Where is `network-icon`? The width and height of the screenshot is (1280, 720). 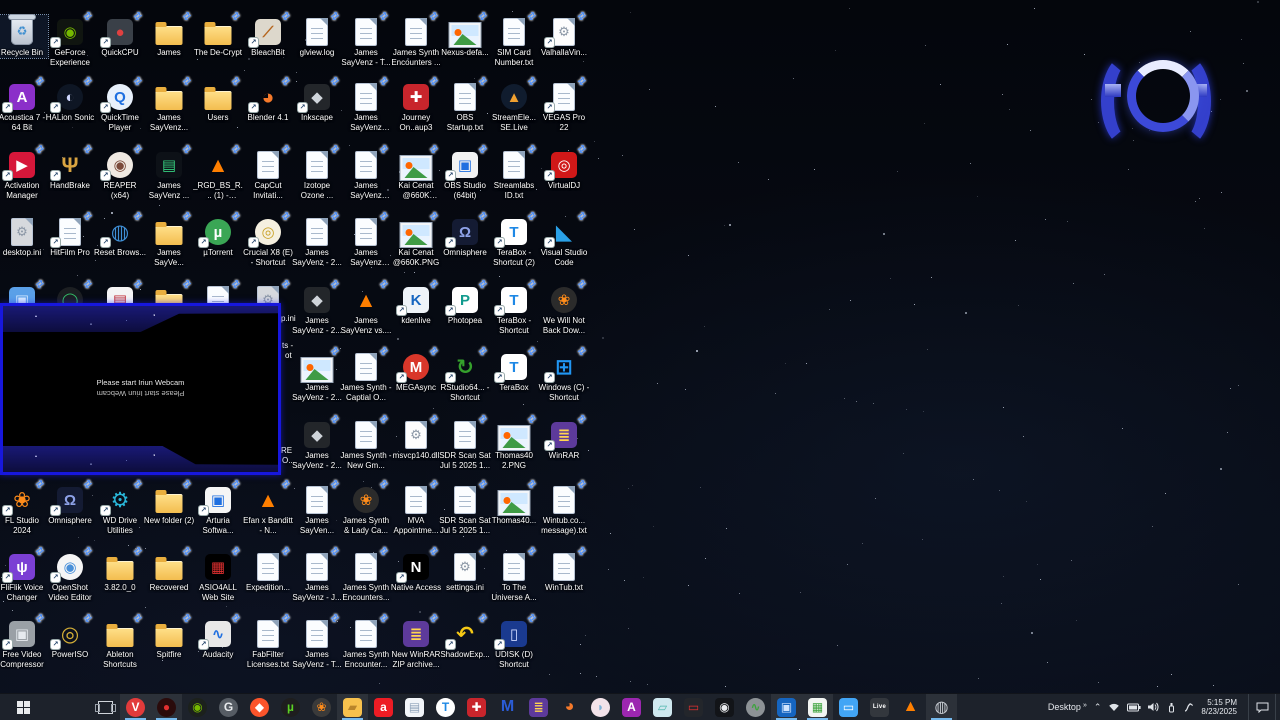
network-icon is located at coordinates (1114, 707).